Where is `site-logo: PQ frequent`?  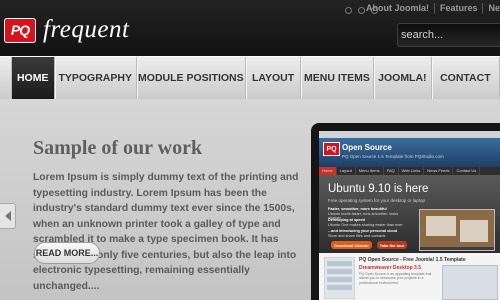
site-logo: PQ frequent is located at coordinates (66, 30).